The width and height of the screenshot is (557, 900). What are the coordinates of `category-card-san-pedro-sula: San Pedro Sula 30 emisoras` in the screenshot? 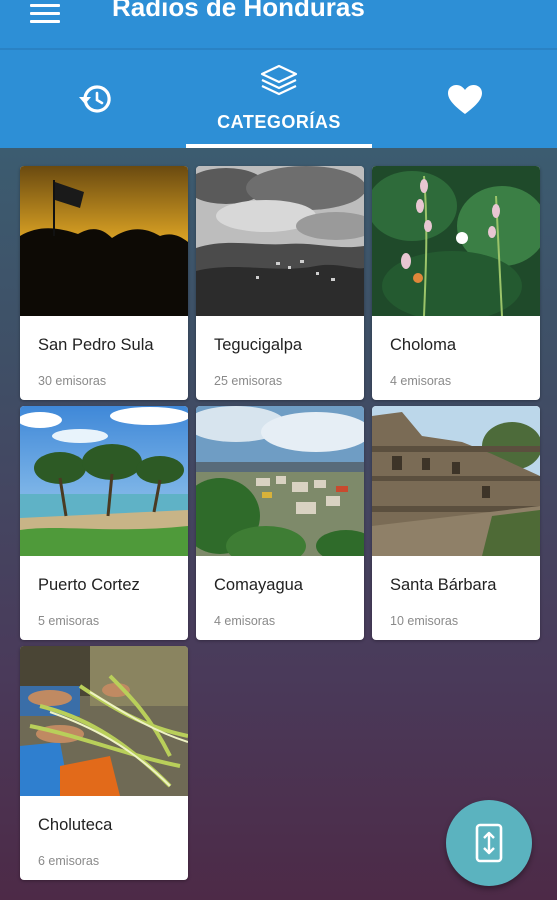 It's located at (104, 283).